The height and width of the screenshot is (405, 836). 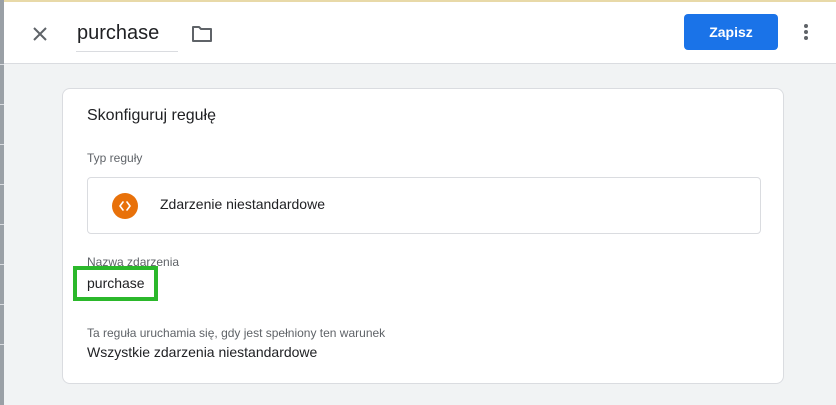 What do you see at coordinates (731, 32) in the screenshot?
I see `save-button: Zapisz` at bounding box center [731, 32].